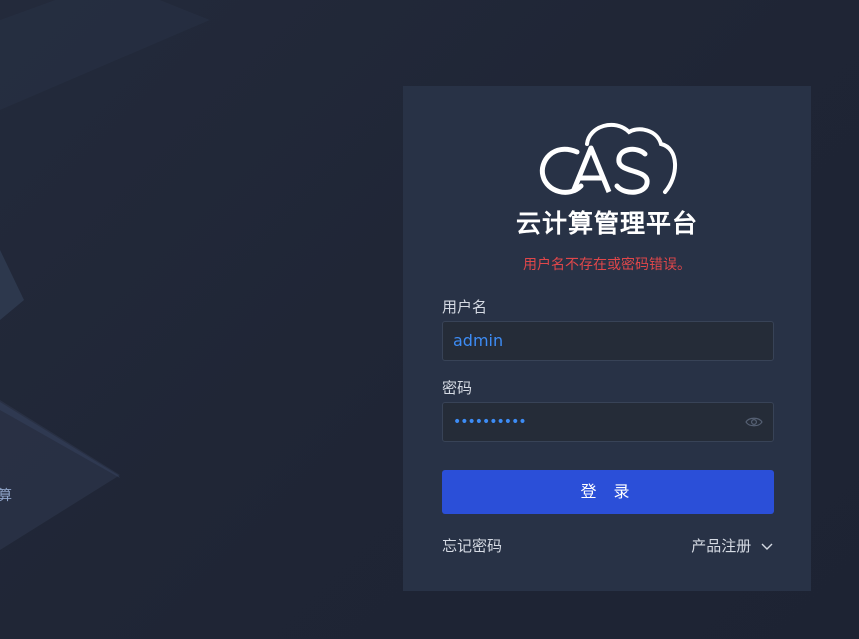 The height and width of the screenshot is (639, 859). What do you see at coordinates (608, 492) in the screenshot?
I see `login-button: 登 录` at bounding box center [608, 492].